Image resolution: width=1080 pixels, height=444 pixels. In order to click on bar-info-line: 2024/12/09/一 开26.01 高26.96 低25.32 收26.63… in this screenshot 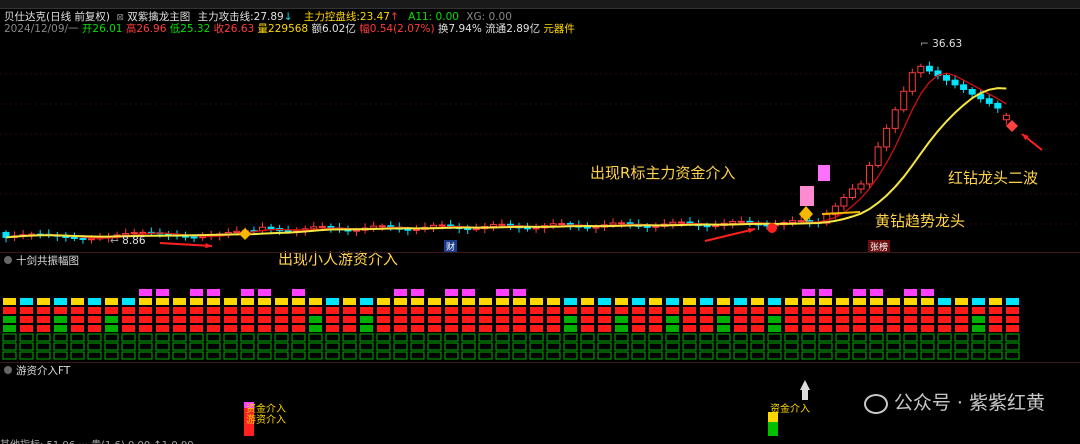, I will do `click(289, 28)`.